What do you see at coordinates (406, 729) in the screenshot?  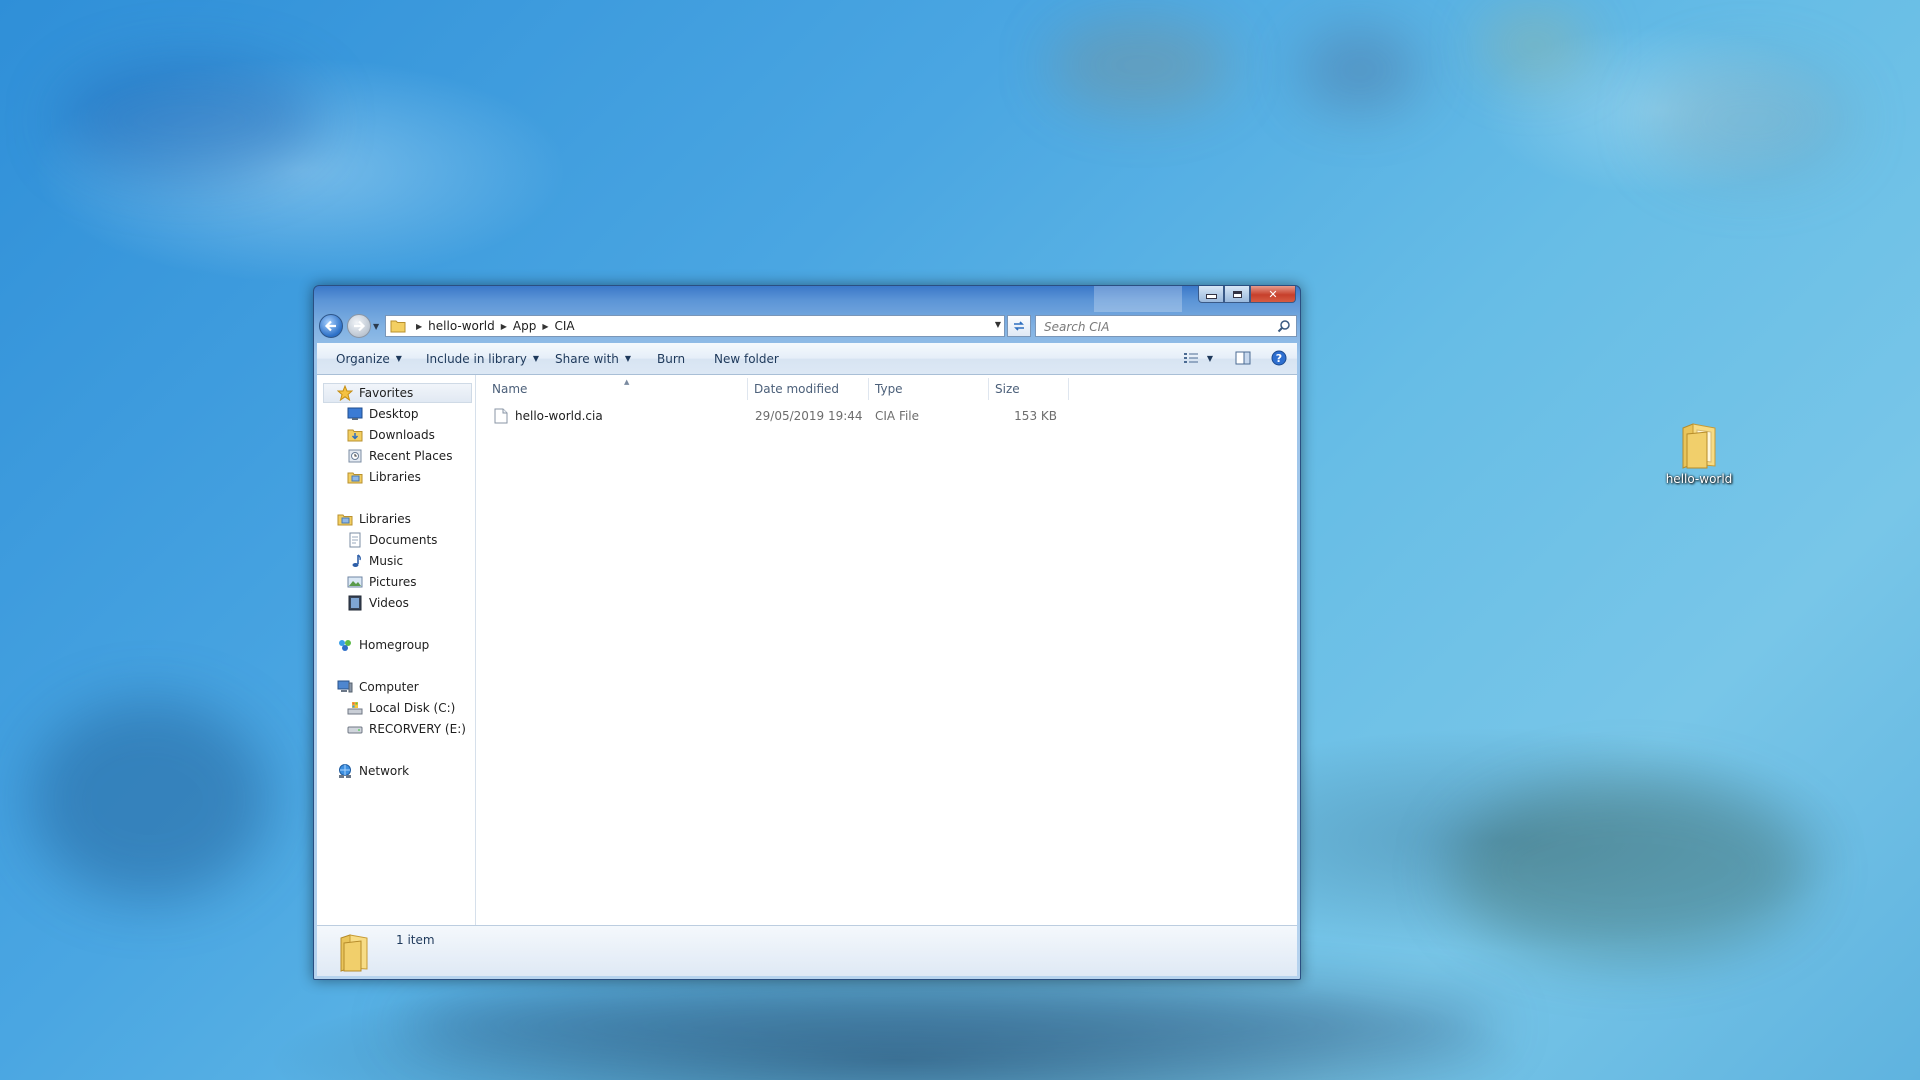 I see `nav-recovery-e: RECORVERY (E:)` at bounding box center [406, 729].